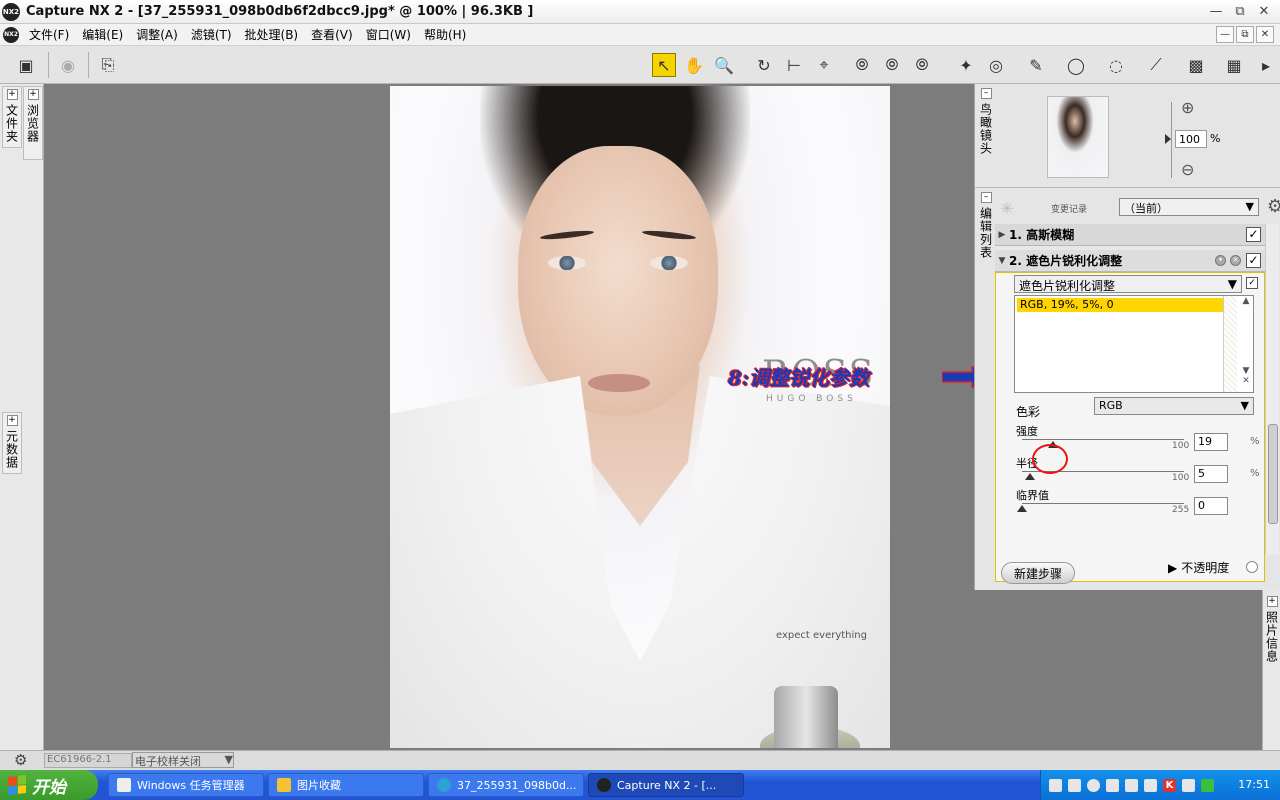 The width and height of the screenshot is (1280, 800). Describe the element at coordinates (1216, 11) in the screenshot. I see `minimize-icon: —` at that location.